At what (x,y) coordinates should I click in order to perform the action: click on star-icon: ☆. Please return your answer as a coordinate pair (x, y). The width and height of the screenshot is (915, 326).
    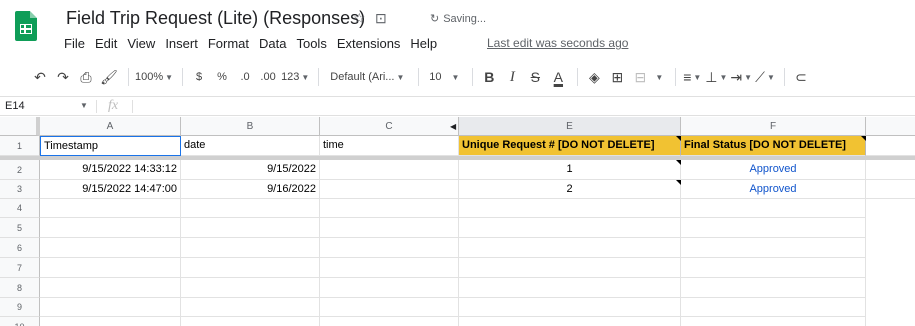
    Looking at the image, I should click on (359, 18).